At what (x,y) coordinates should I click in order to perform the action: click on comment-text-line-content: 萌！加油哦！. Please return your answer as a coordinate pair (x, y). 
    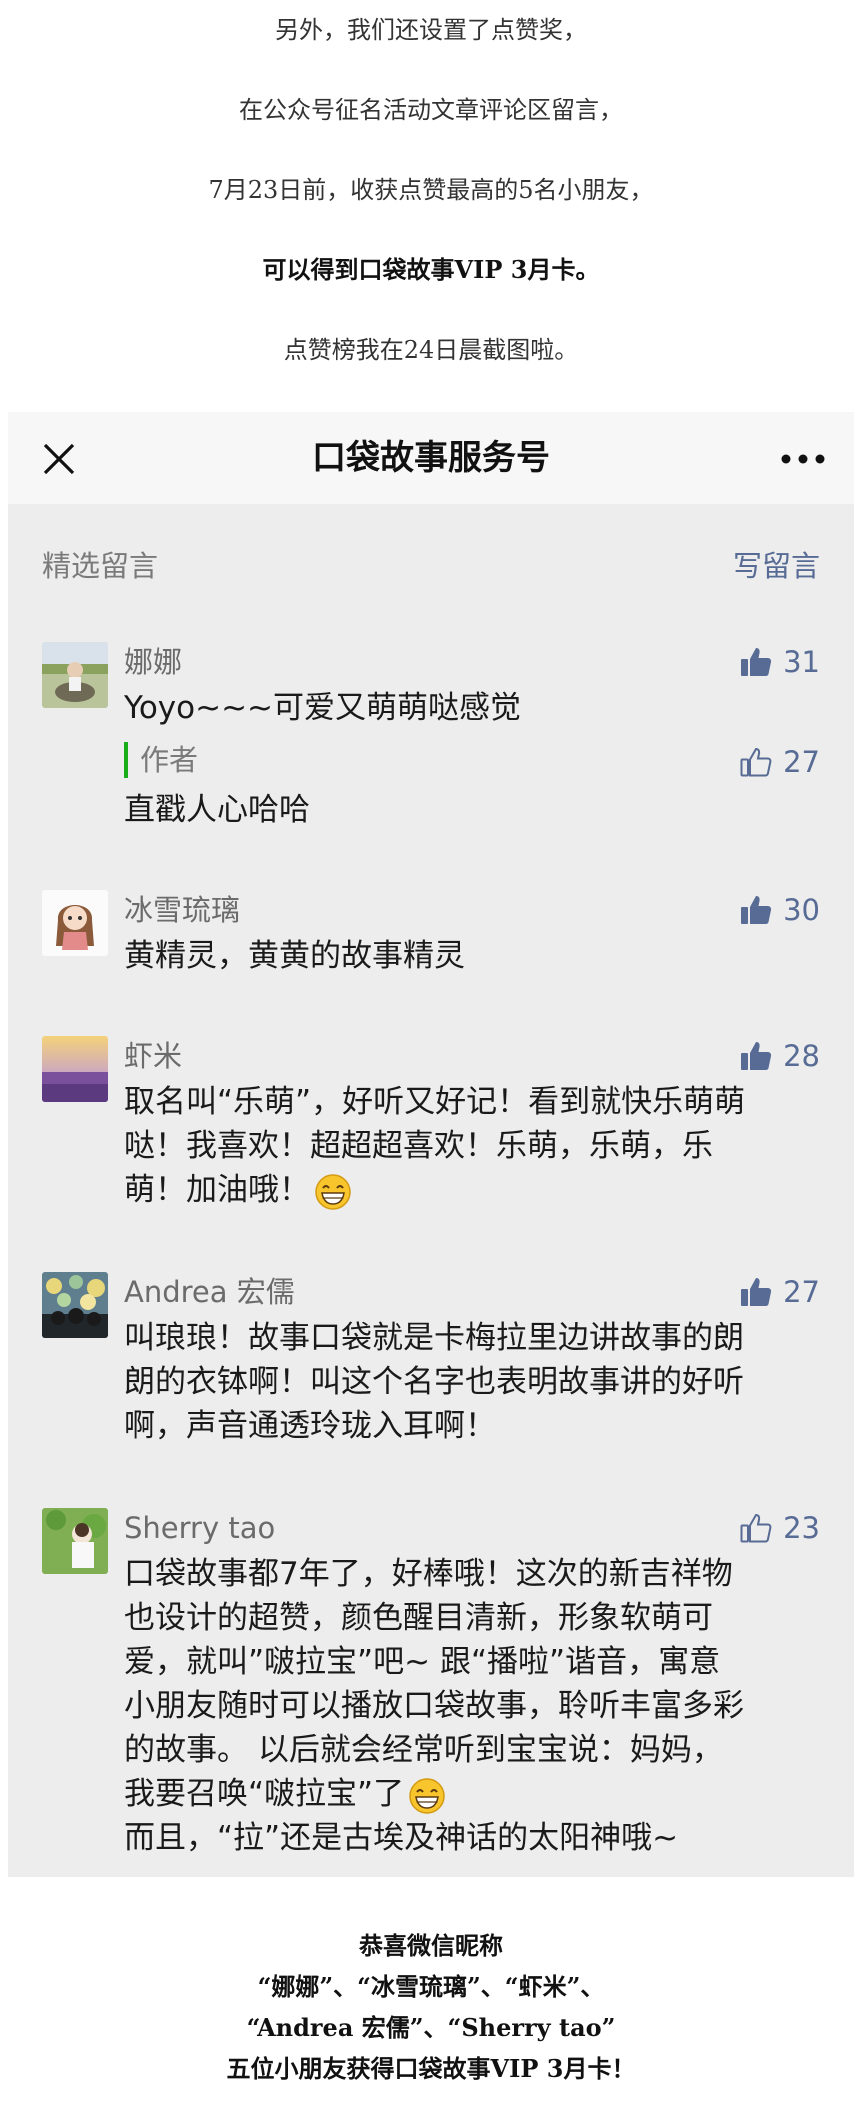
    Looking at the image, I should click on (217, 1190).